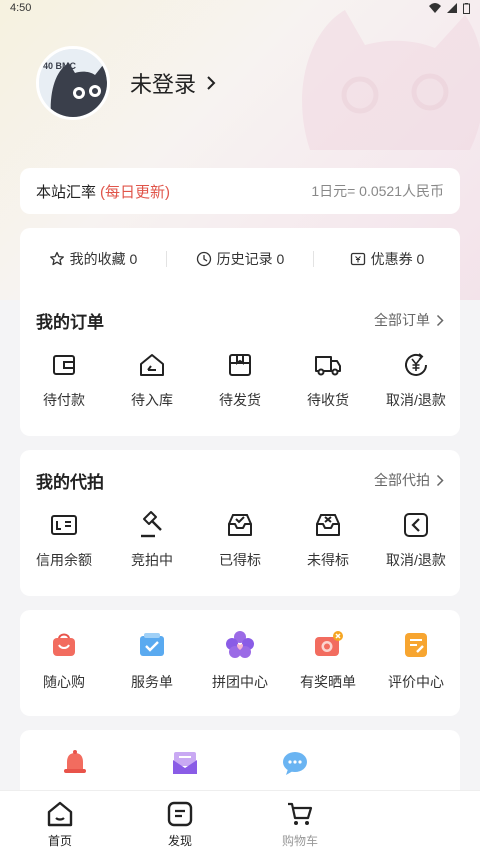  Describe the element at coordinates (152, 644) in the screenshot. I see `service-check-icon` at that location.